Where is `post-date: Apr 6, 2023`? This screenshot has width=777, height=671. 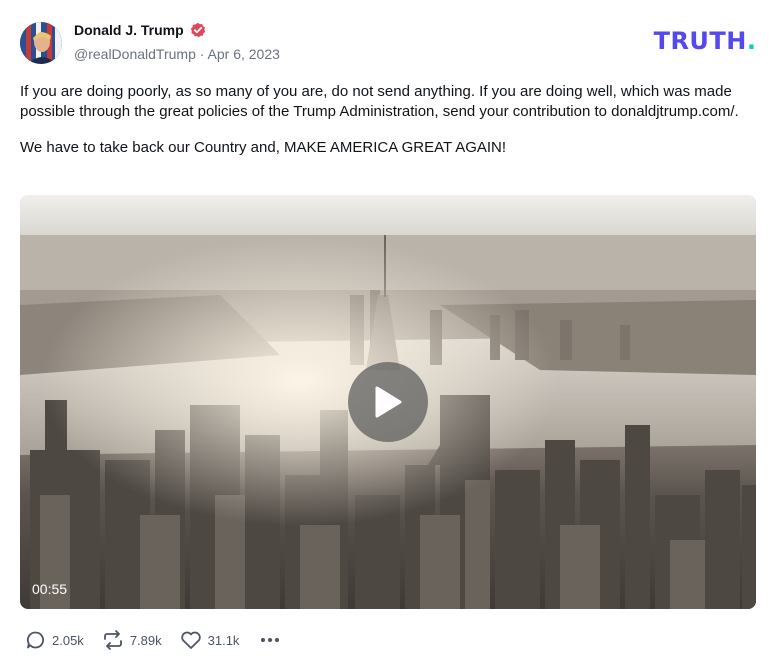
post-date: Apr 6, 2023 is located at coordinates (244, 54).